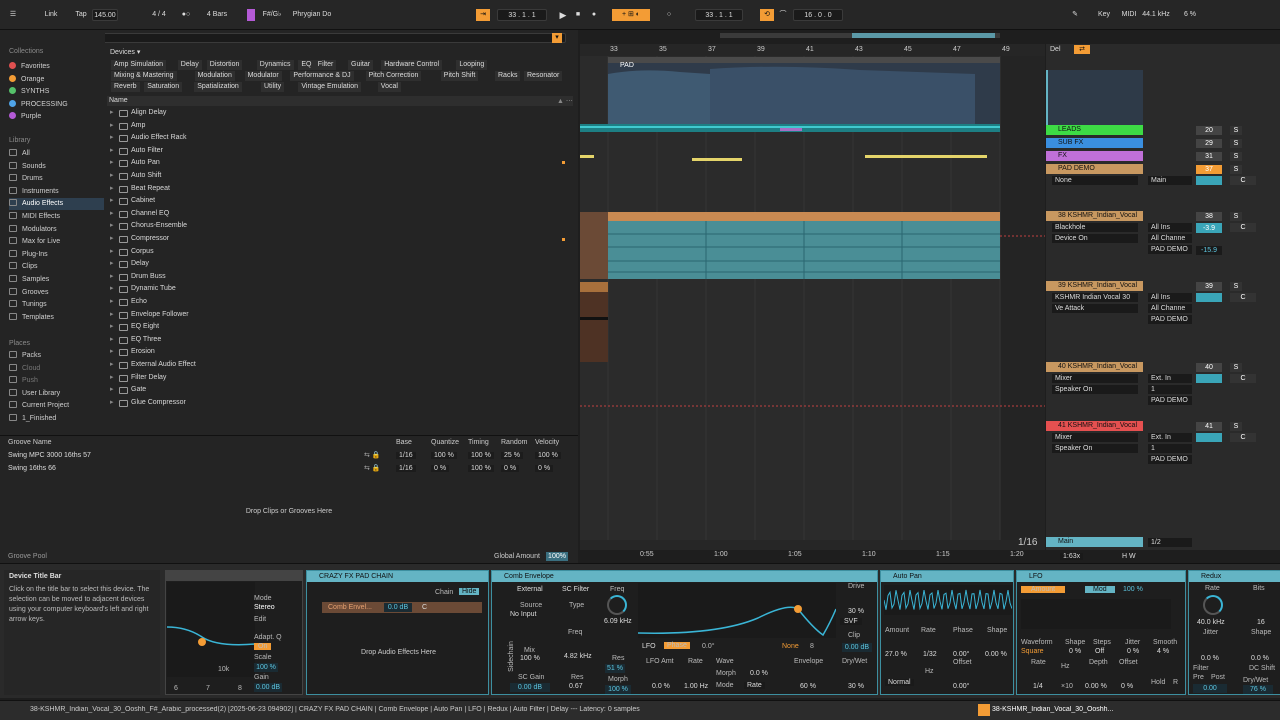 This screenshot has height=720, width=1280. Describe the element at coordinates (563, 15) in the screenshot. I see `play-icon: ▶` at that location.